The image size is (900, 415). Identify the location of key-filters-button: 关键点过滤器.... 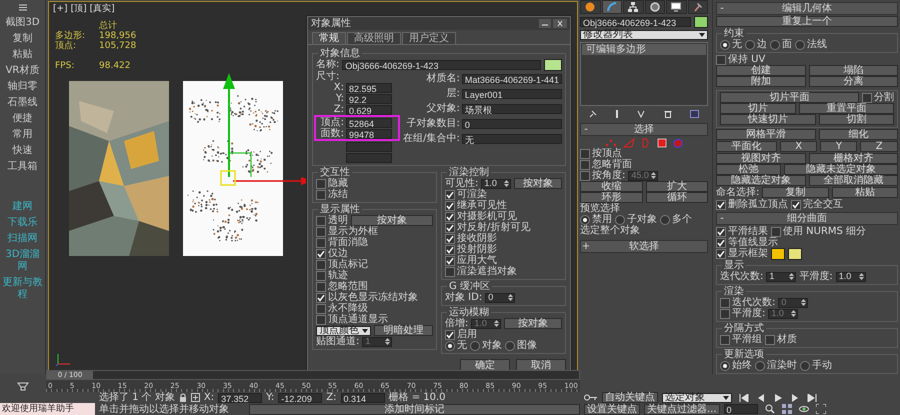
(682, 409).